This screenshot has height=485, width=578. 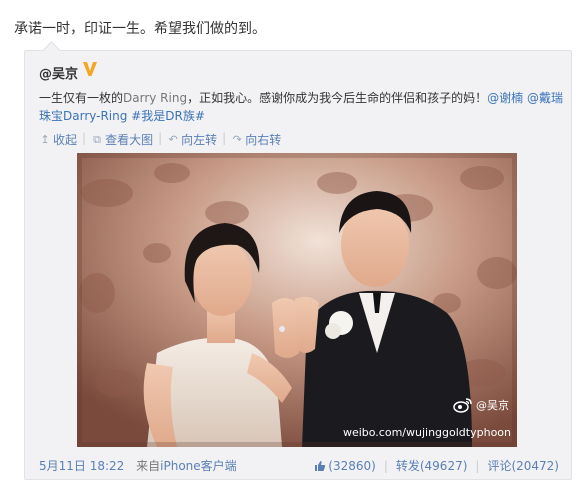 What do you see at coordinates (173, 139) in the screenshot?
I see `rotate-left-icon: ↶` at bounding box center [173, 139].